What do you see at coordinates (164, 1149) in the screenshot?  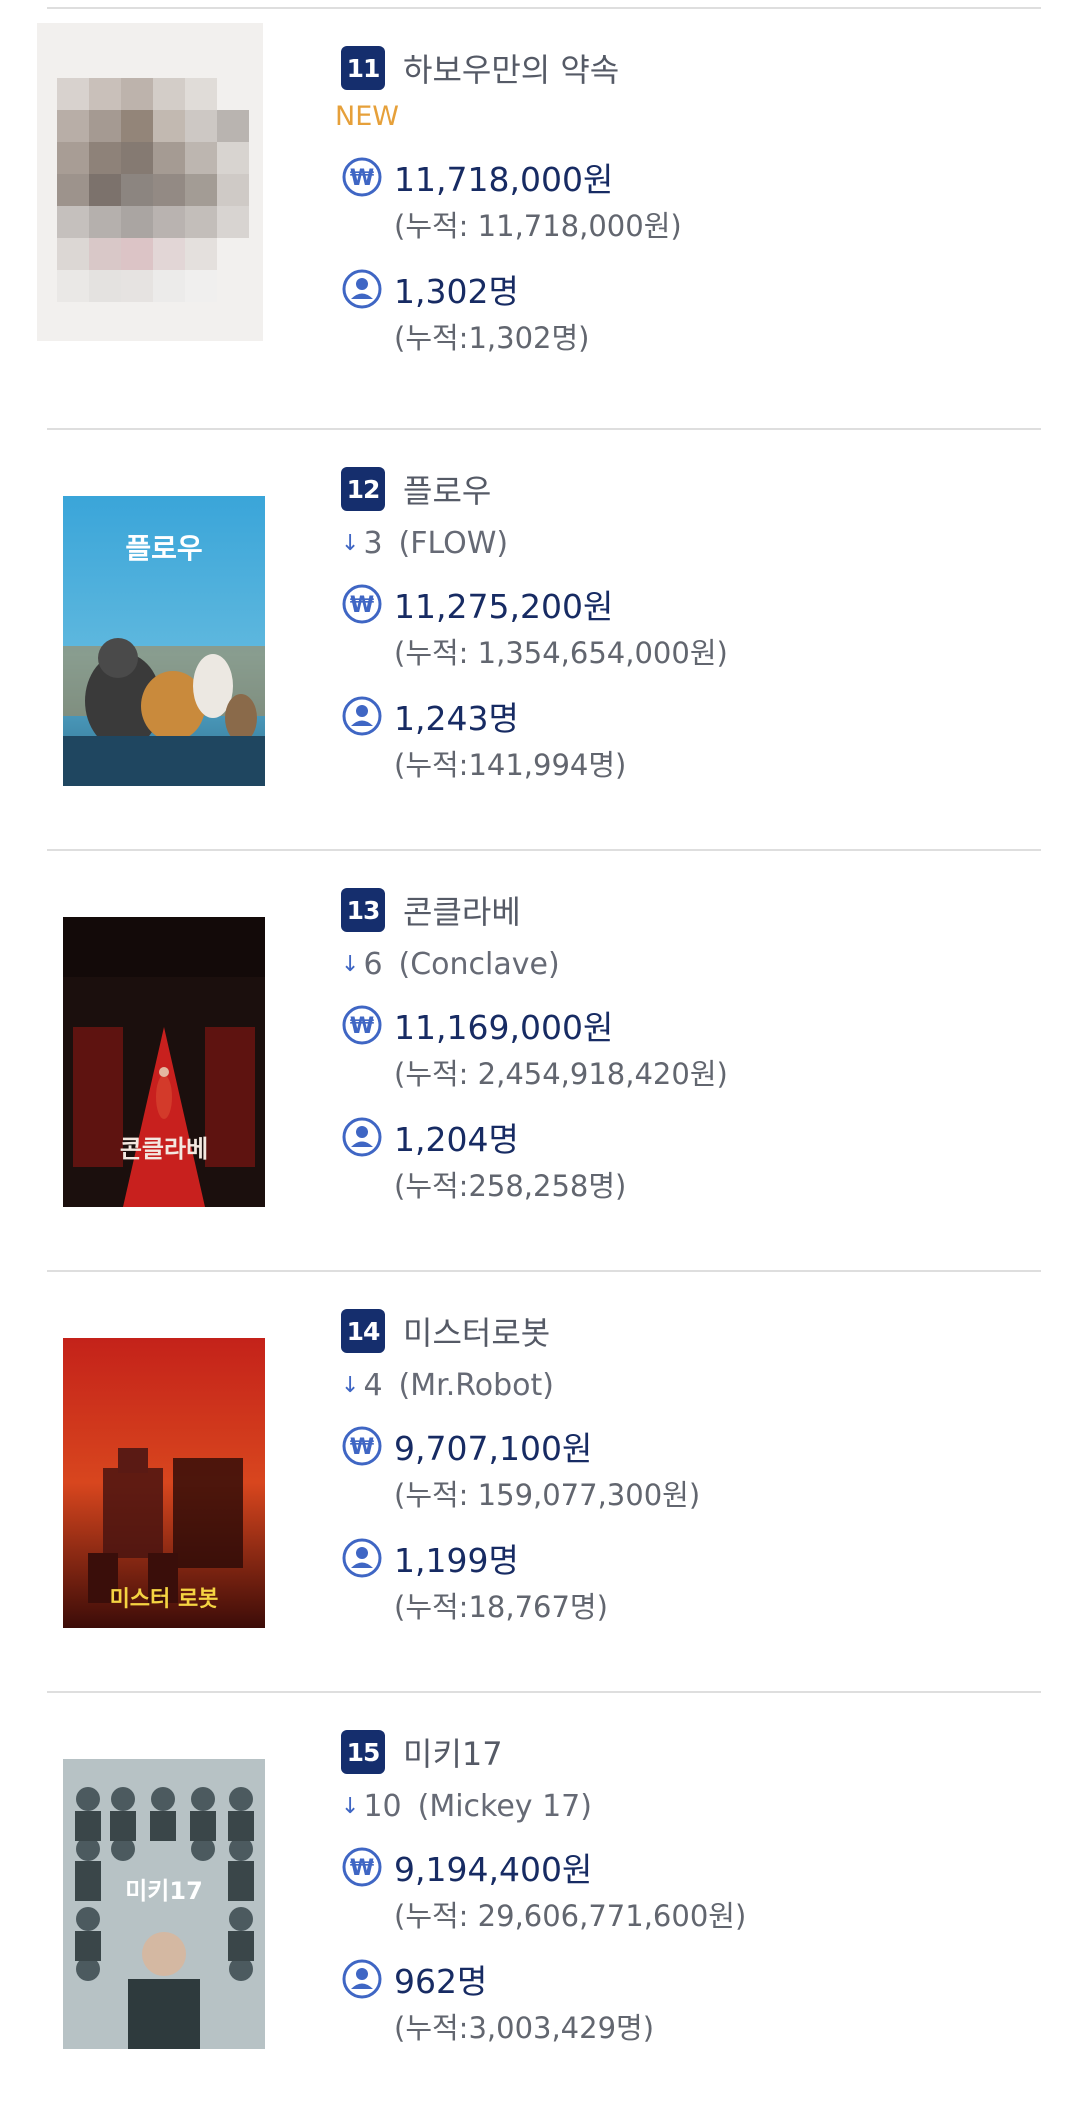 I see `svg-text: 콘클라베` at bounding box center [164, 1149].